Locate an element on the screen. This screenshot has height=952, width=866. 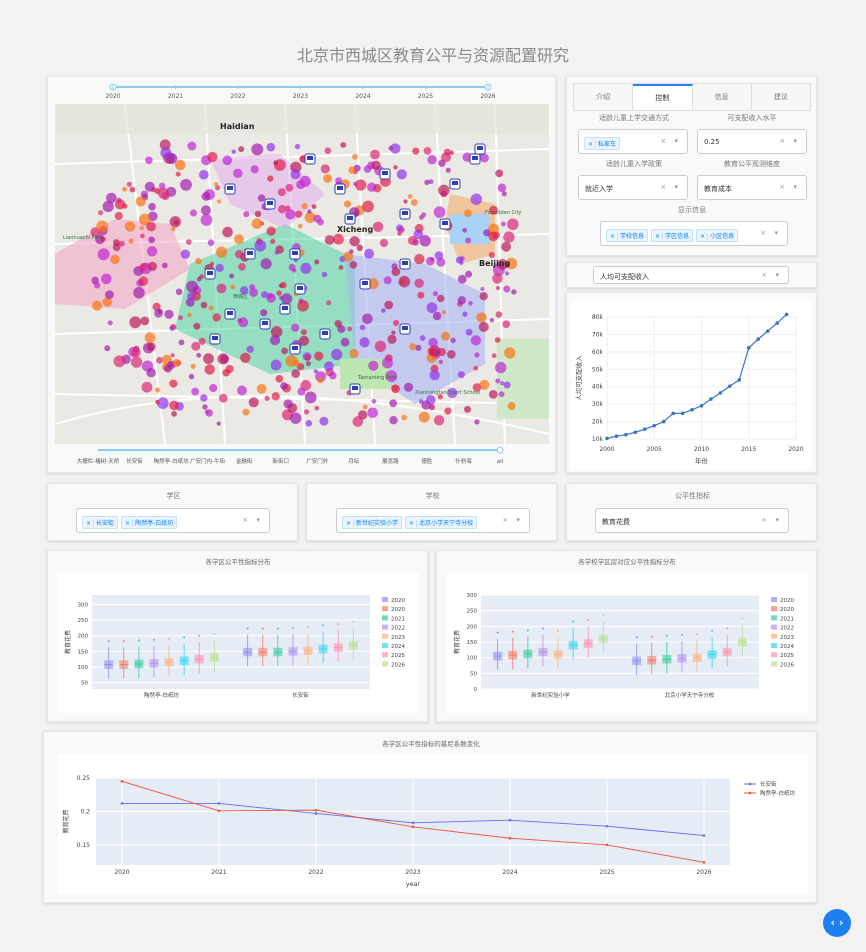
year-slider: 2020 2021 2022 2023 2024 2025 2026 is located at coordinates (302, 90).